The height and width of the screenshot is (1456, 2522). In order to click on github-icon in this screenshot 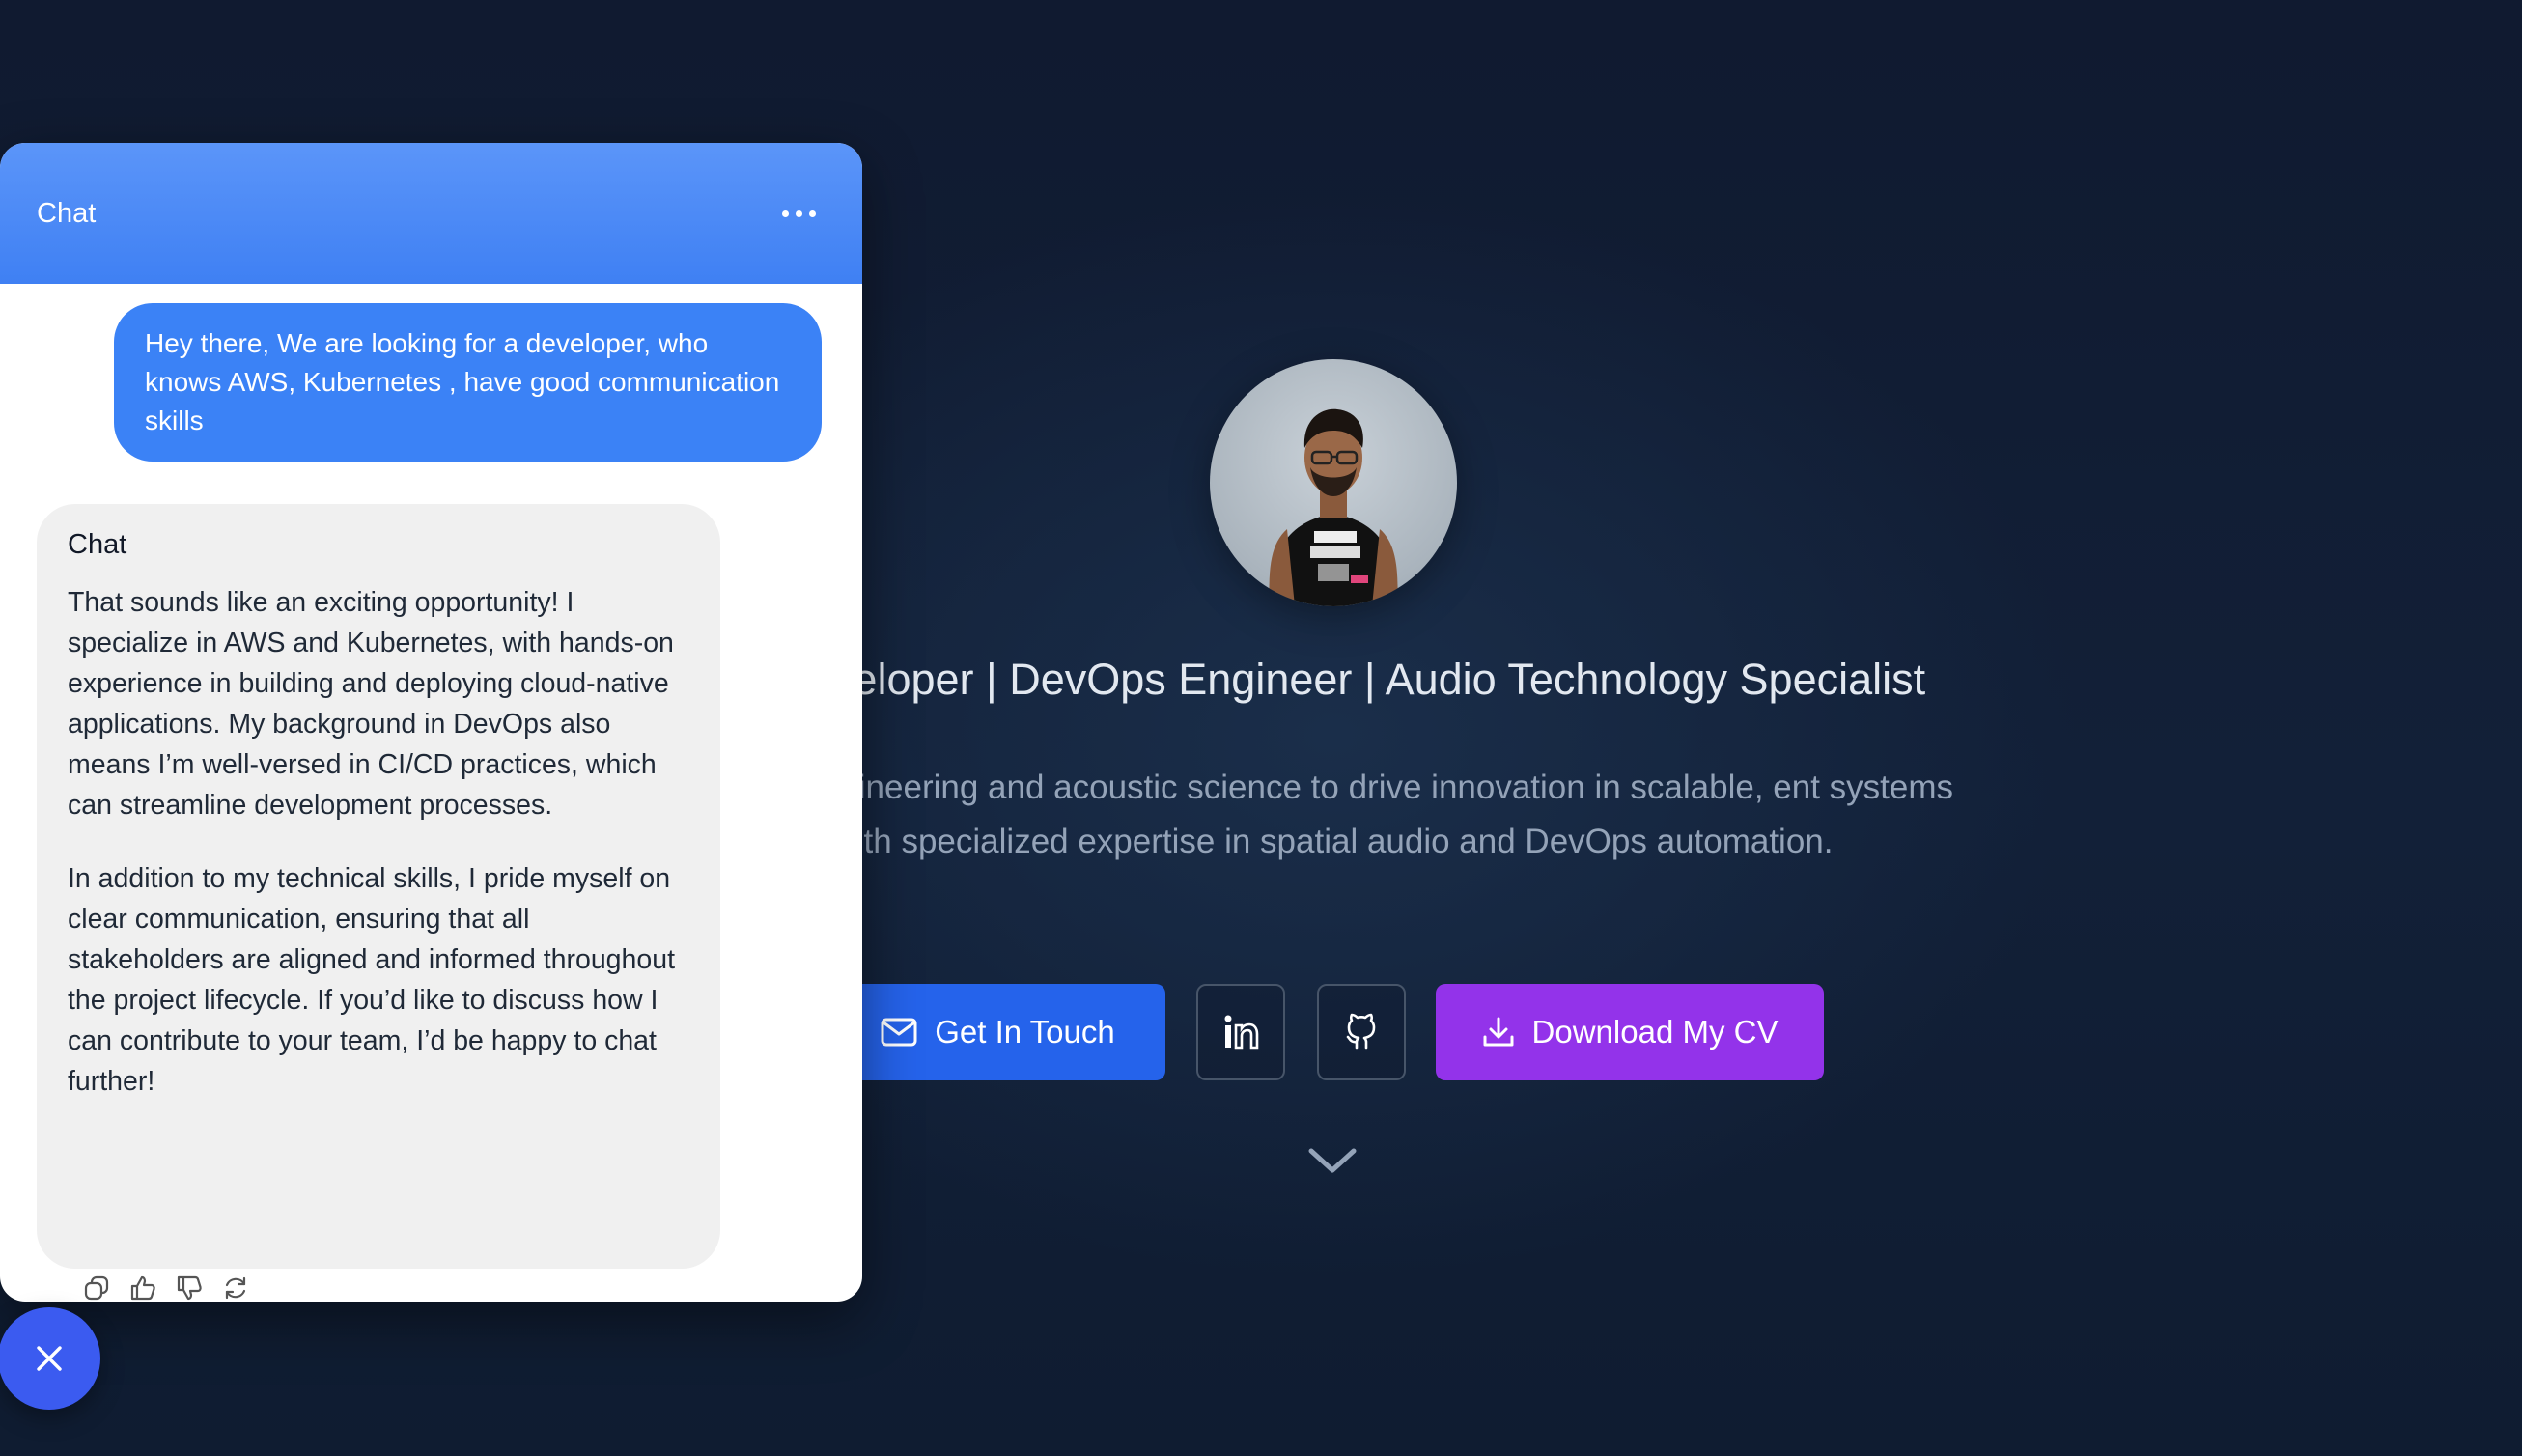, I will do `click(1362, 1032)`.